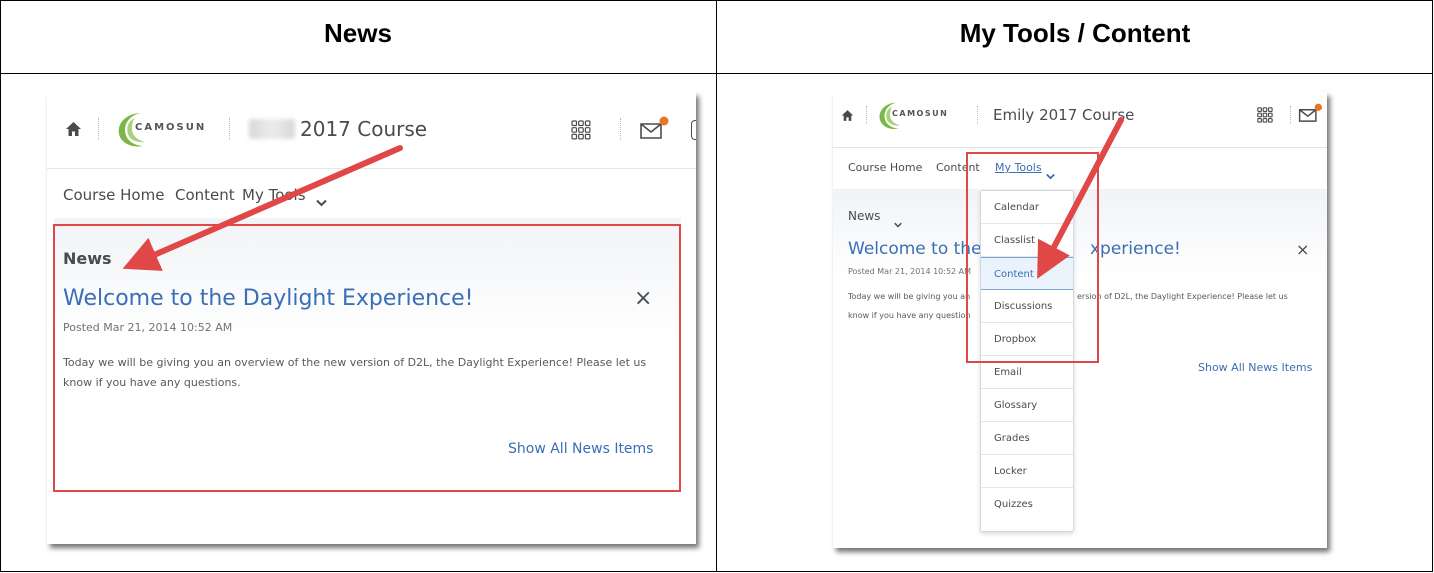 This screenshot has width=1434, height=573. I want to click on news-heading: News, so click(864, 216).